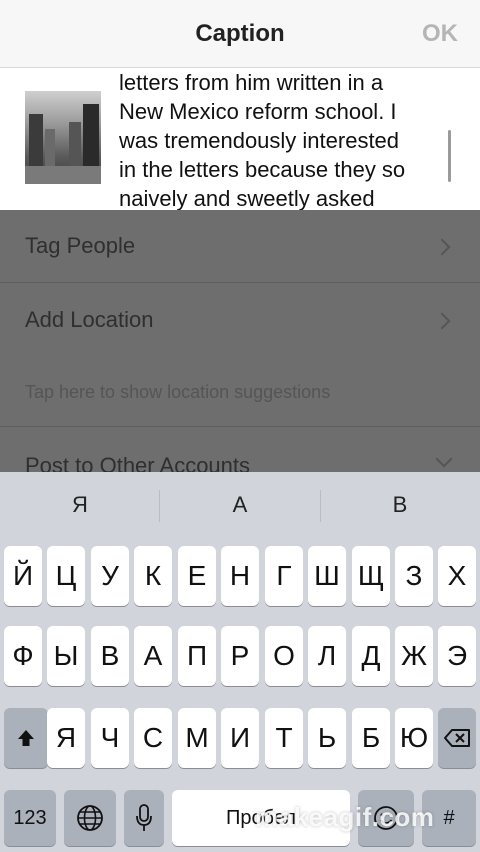  What do you see at coordinates (240, 449) in the screenshot?
I see `post-other-accounts-row: Post to Other Accounts` at bounding box center [240, 449].